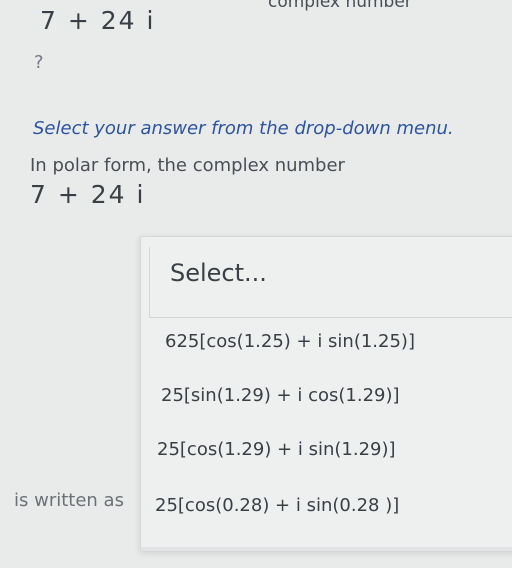  I want to click on dropdown-option-4: 25[cos(0.28) + i sin(0.28 )], so click(277, 505).